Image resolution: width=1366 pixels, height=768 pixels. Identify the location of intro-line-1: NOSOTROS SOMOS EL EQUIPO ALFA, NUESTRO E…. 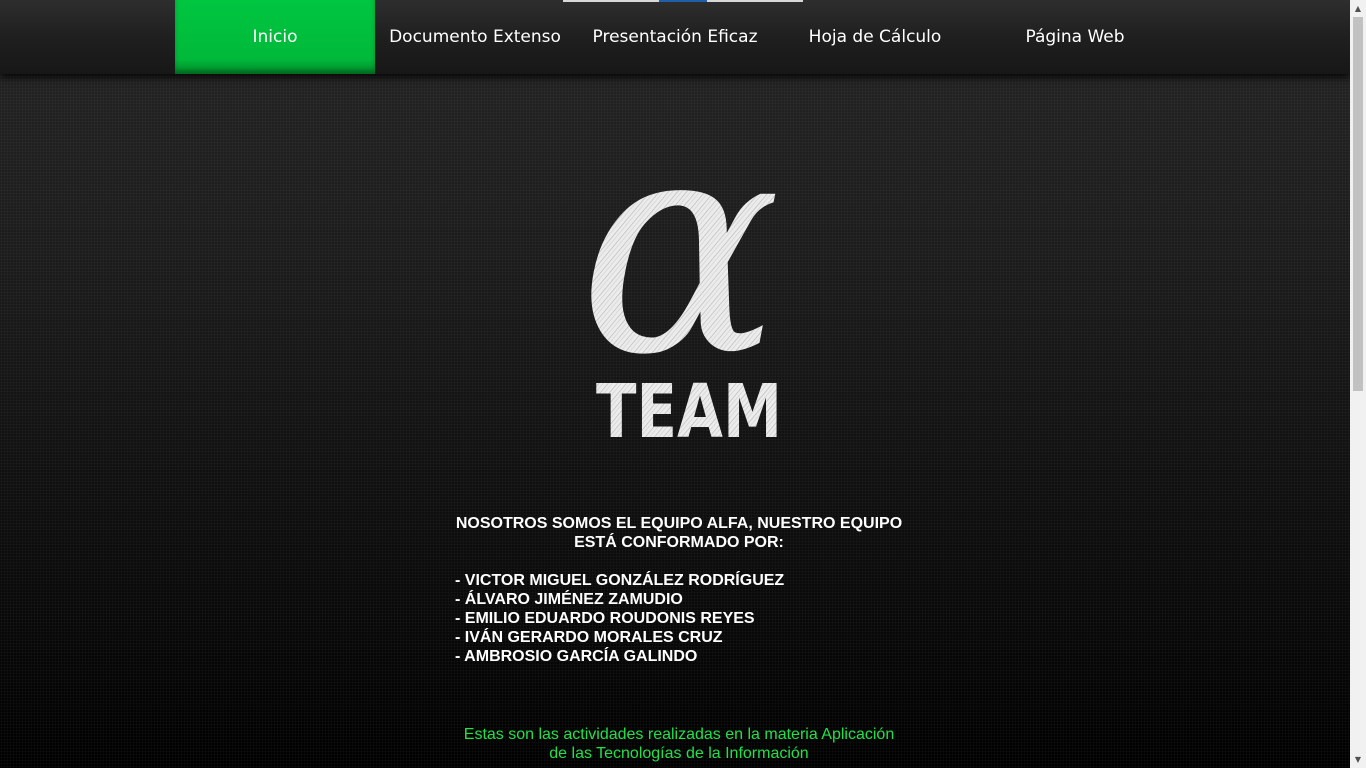
(679, 523).